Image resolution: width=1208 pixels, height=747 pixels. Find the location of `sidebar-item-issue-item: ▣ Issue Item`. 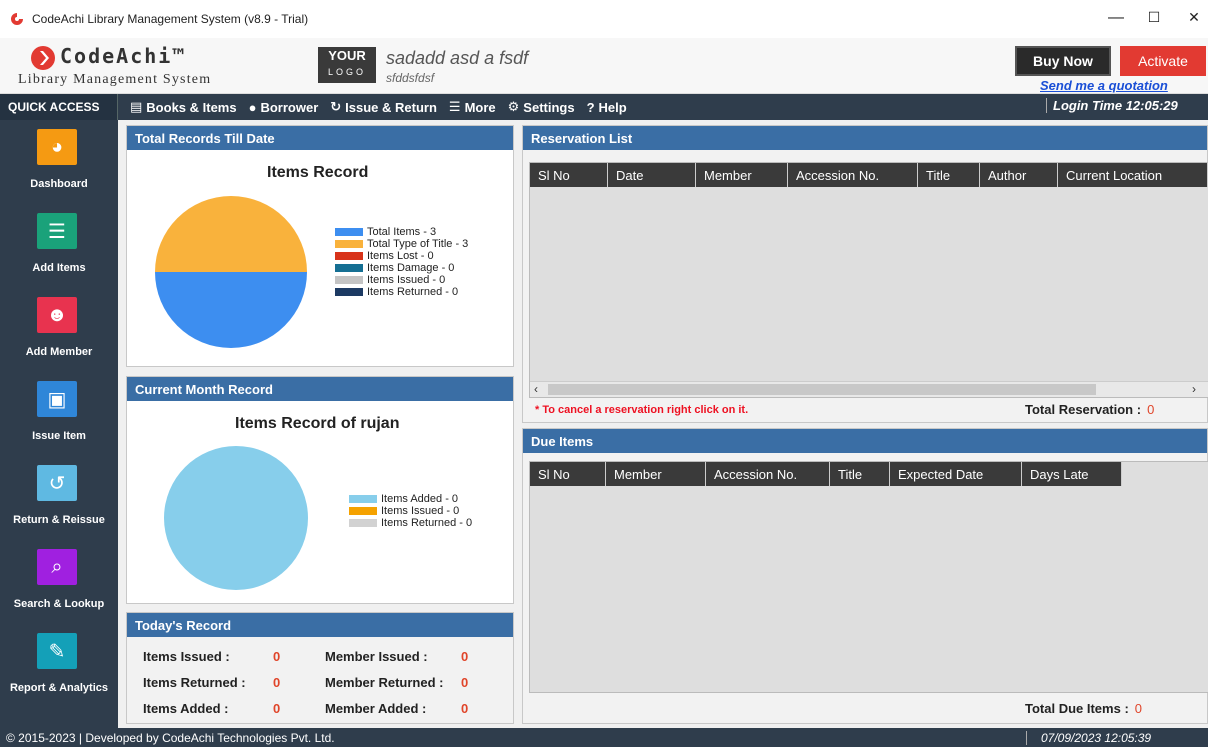

sidebar-item-issue-item: ▣ Issue Item is located at coordinates (59, 414).